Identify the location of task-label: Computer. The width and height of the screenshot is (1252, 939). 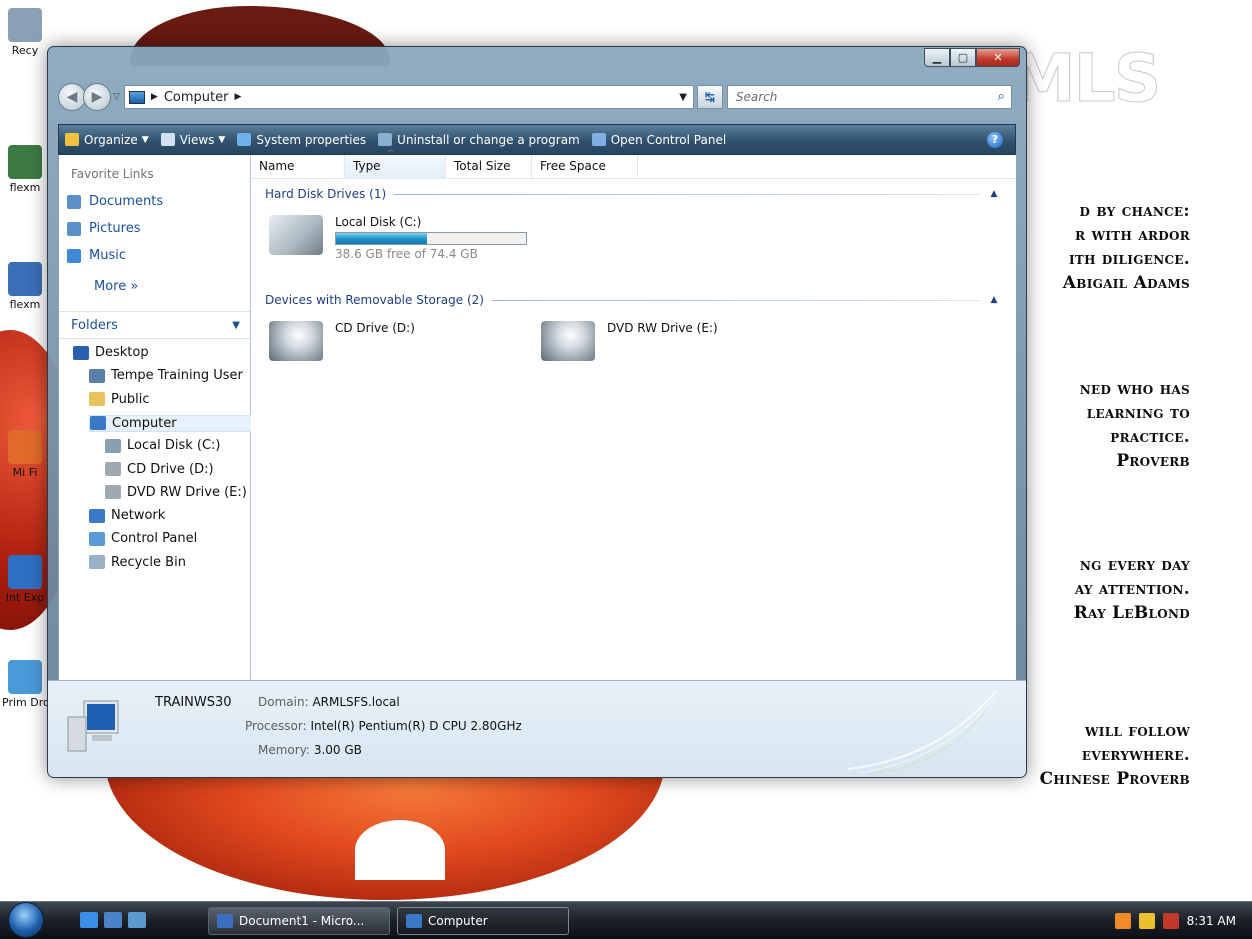
(458, 921).